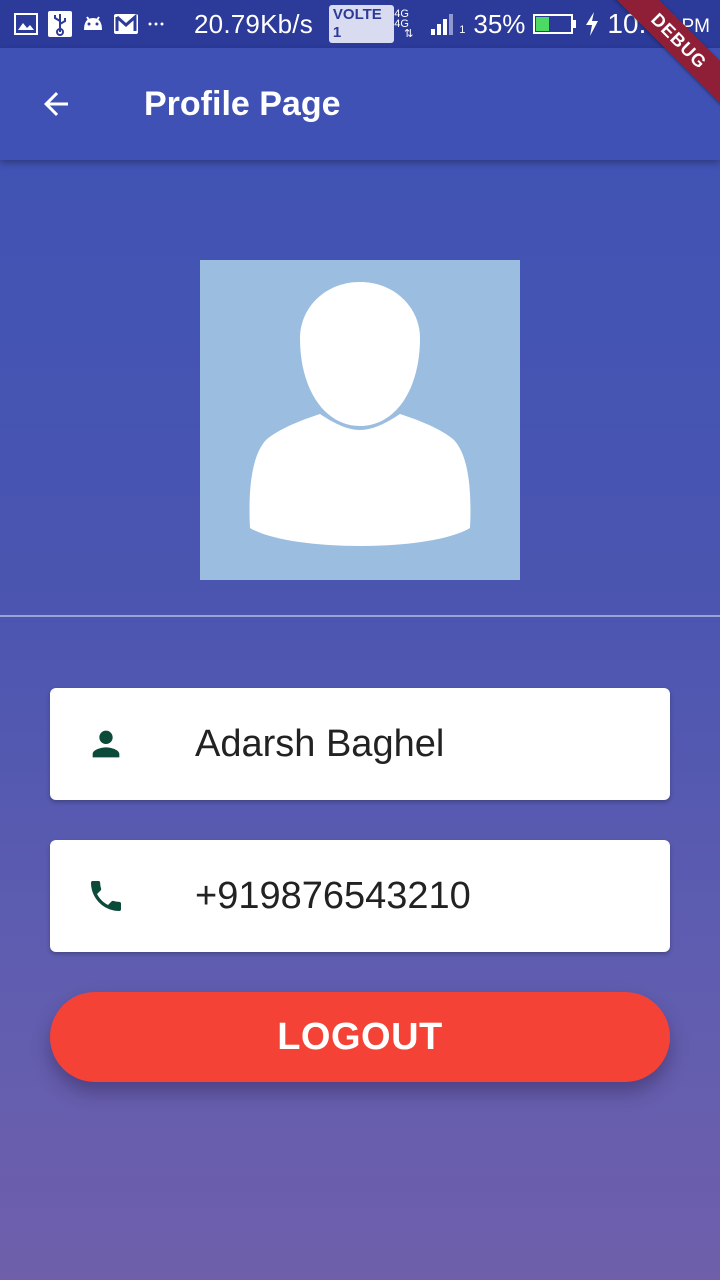 This screenshot has height=1280, width=720. I want to click on back-button, so click(56, 104).